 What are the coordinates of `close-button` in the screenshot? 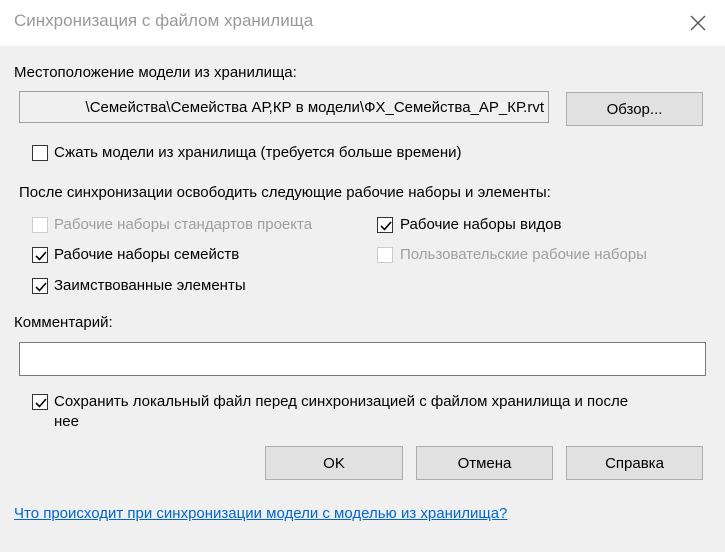 It's located at (698, 23).